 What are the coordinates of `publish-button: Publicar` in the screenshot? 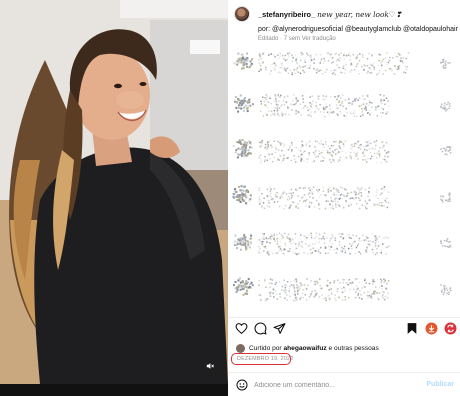 It's located at (440, 384).